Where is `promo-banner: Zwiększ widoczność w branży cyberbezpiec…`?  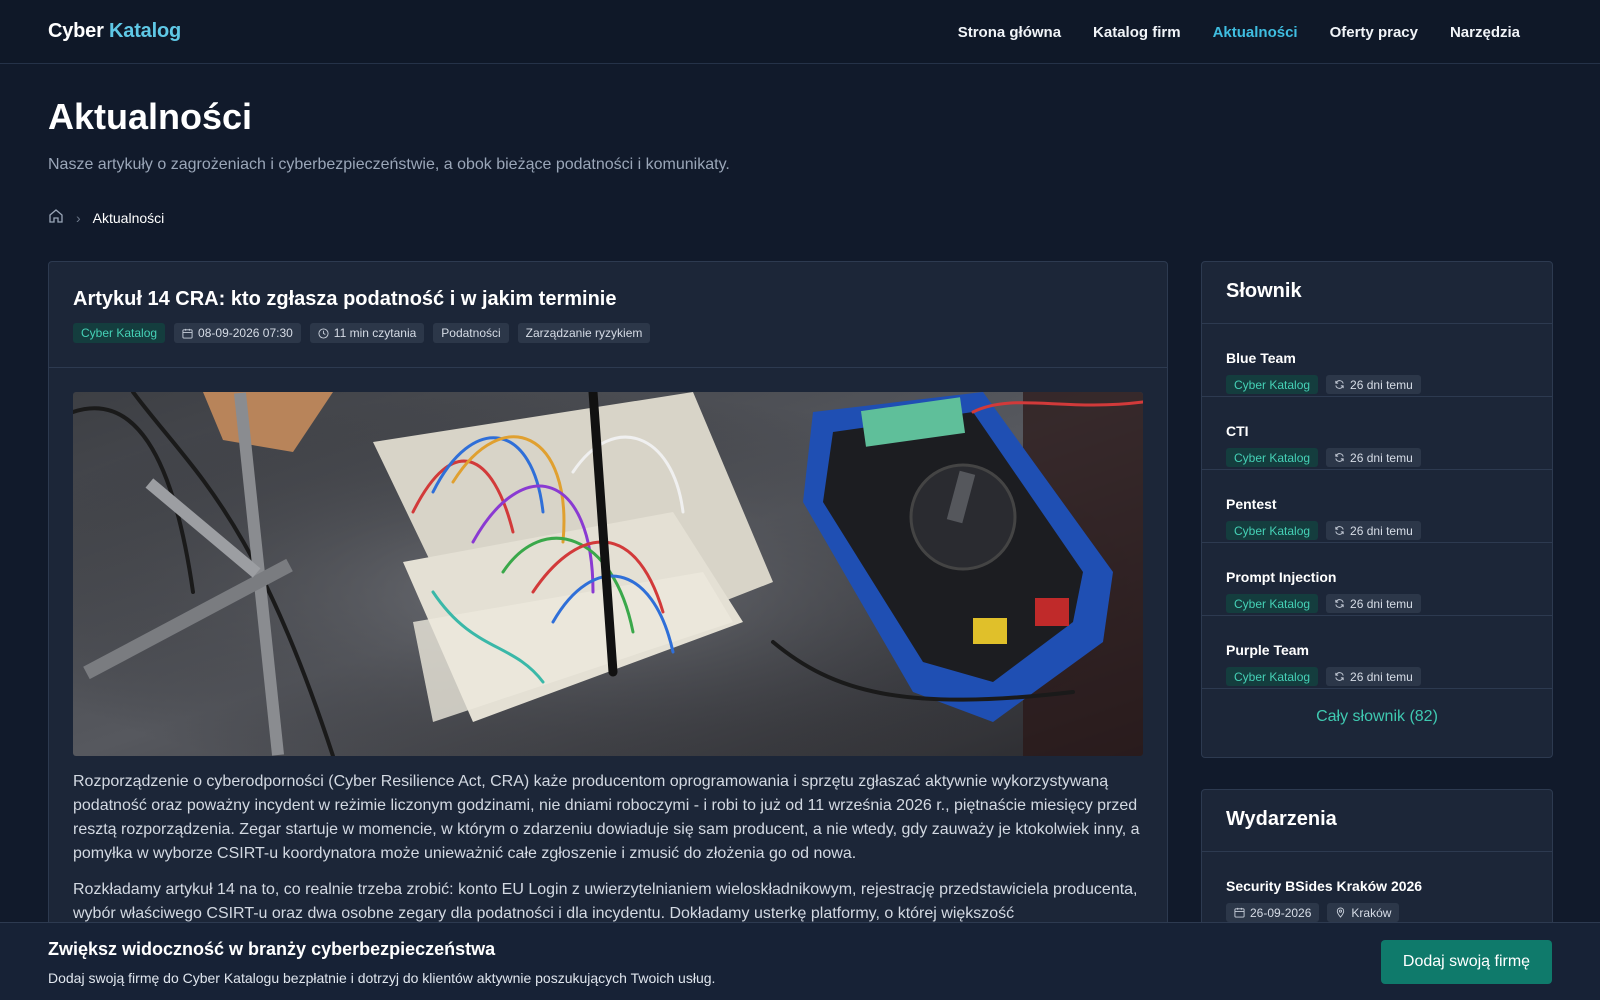
promo-banner: Zwiększ widoczność w branży cyberbezpiec… is located at coordinates (800, 961).